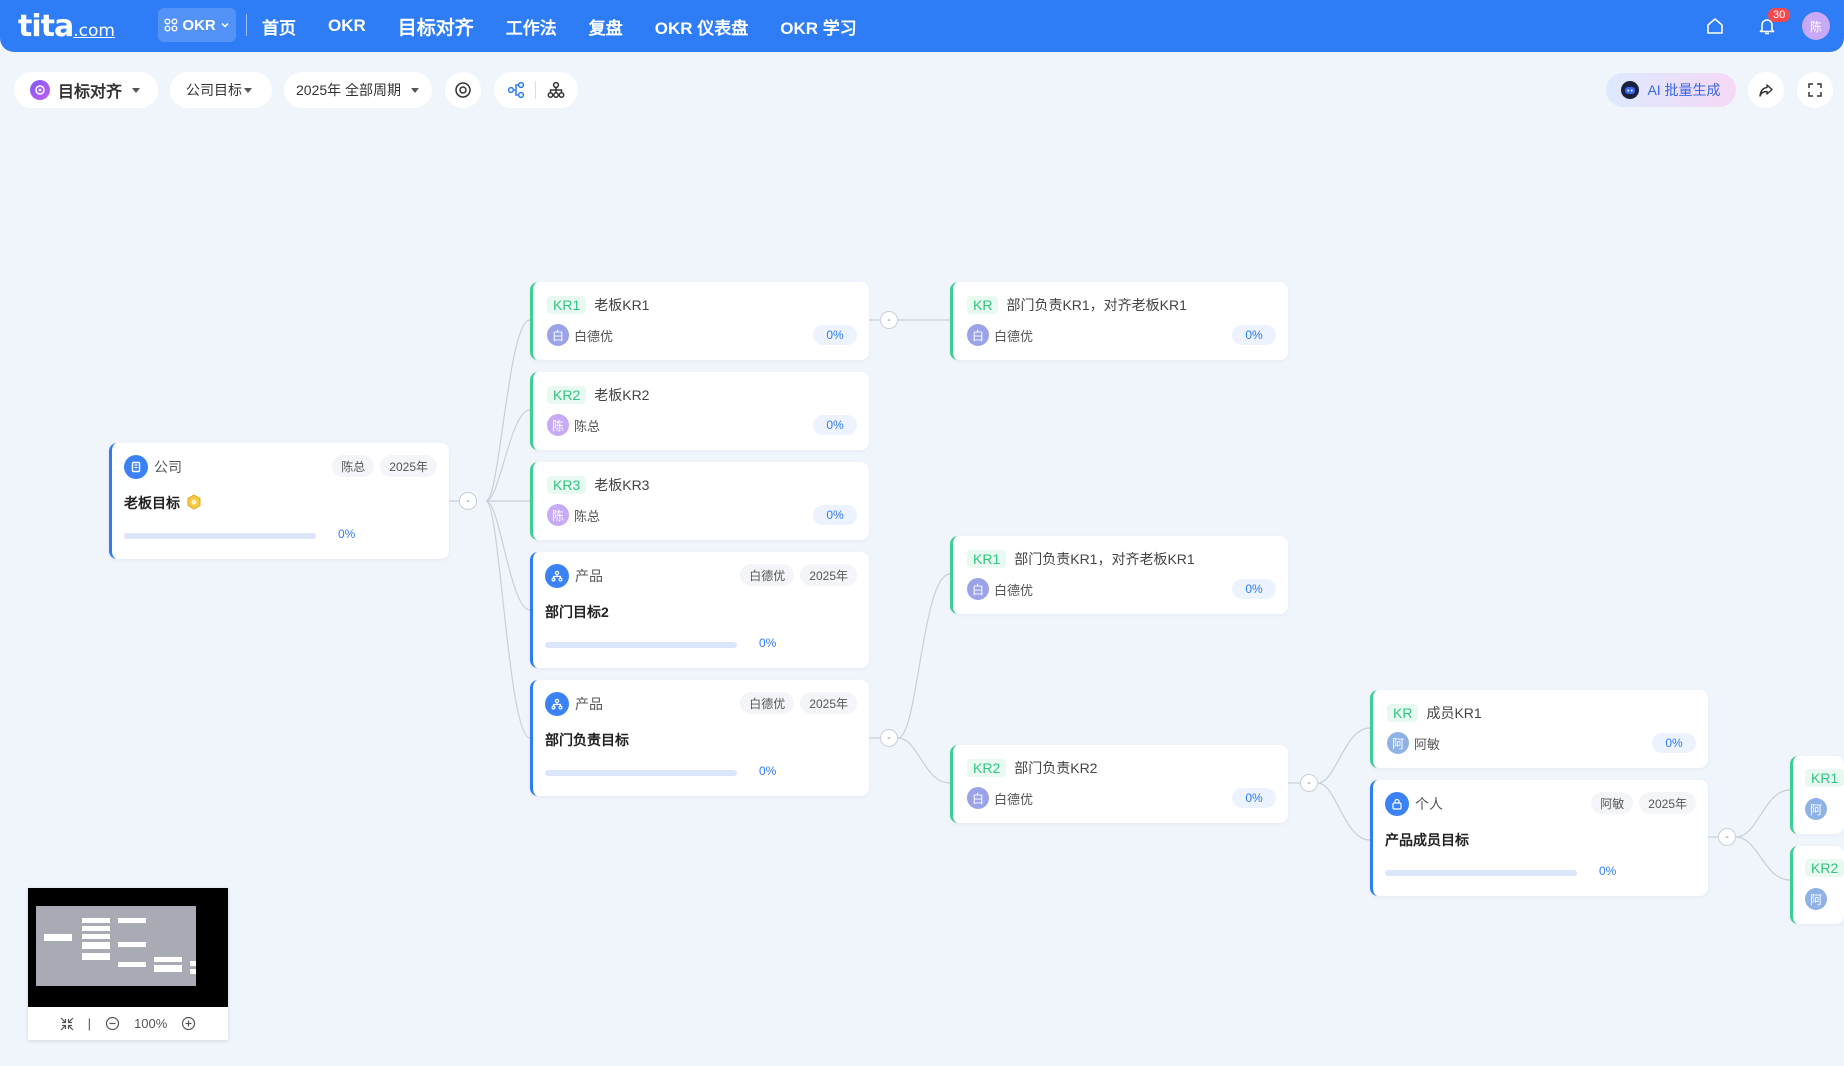  I want to click on nav-okr-dashboard: OKR 仪表盘, so click(702, 26).